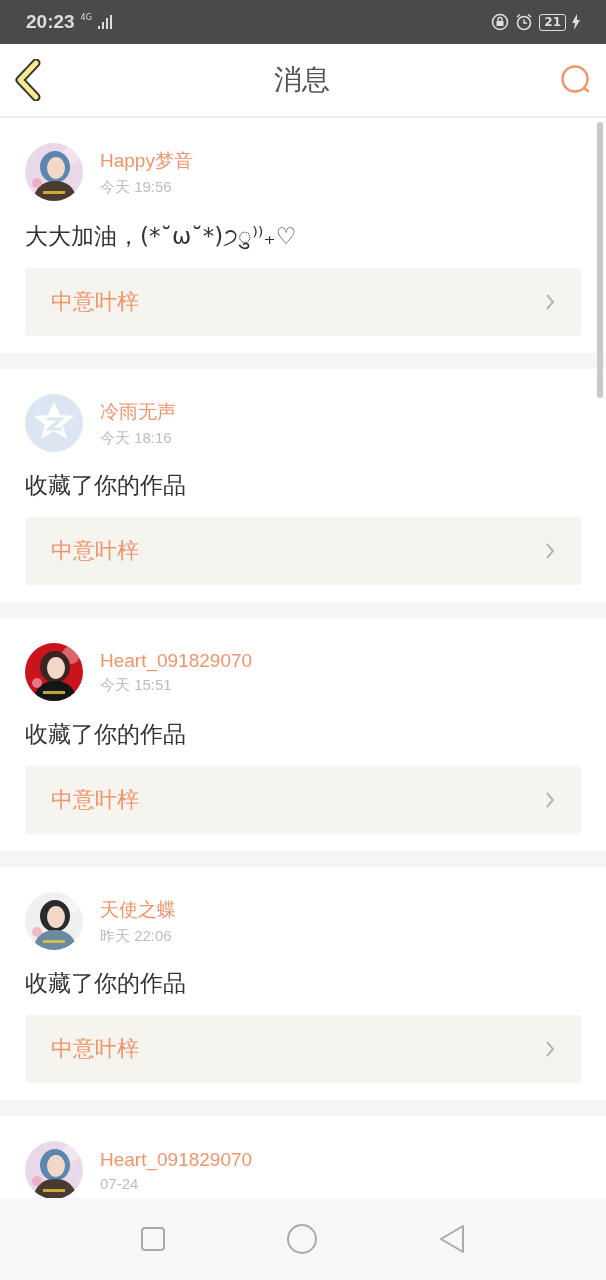  Describe the element at coordinates (104, 22) in the screenshot. I see `signal-icon` at that location.